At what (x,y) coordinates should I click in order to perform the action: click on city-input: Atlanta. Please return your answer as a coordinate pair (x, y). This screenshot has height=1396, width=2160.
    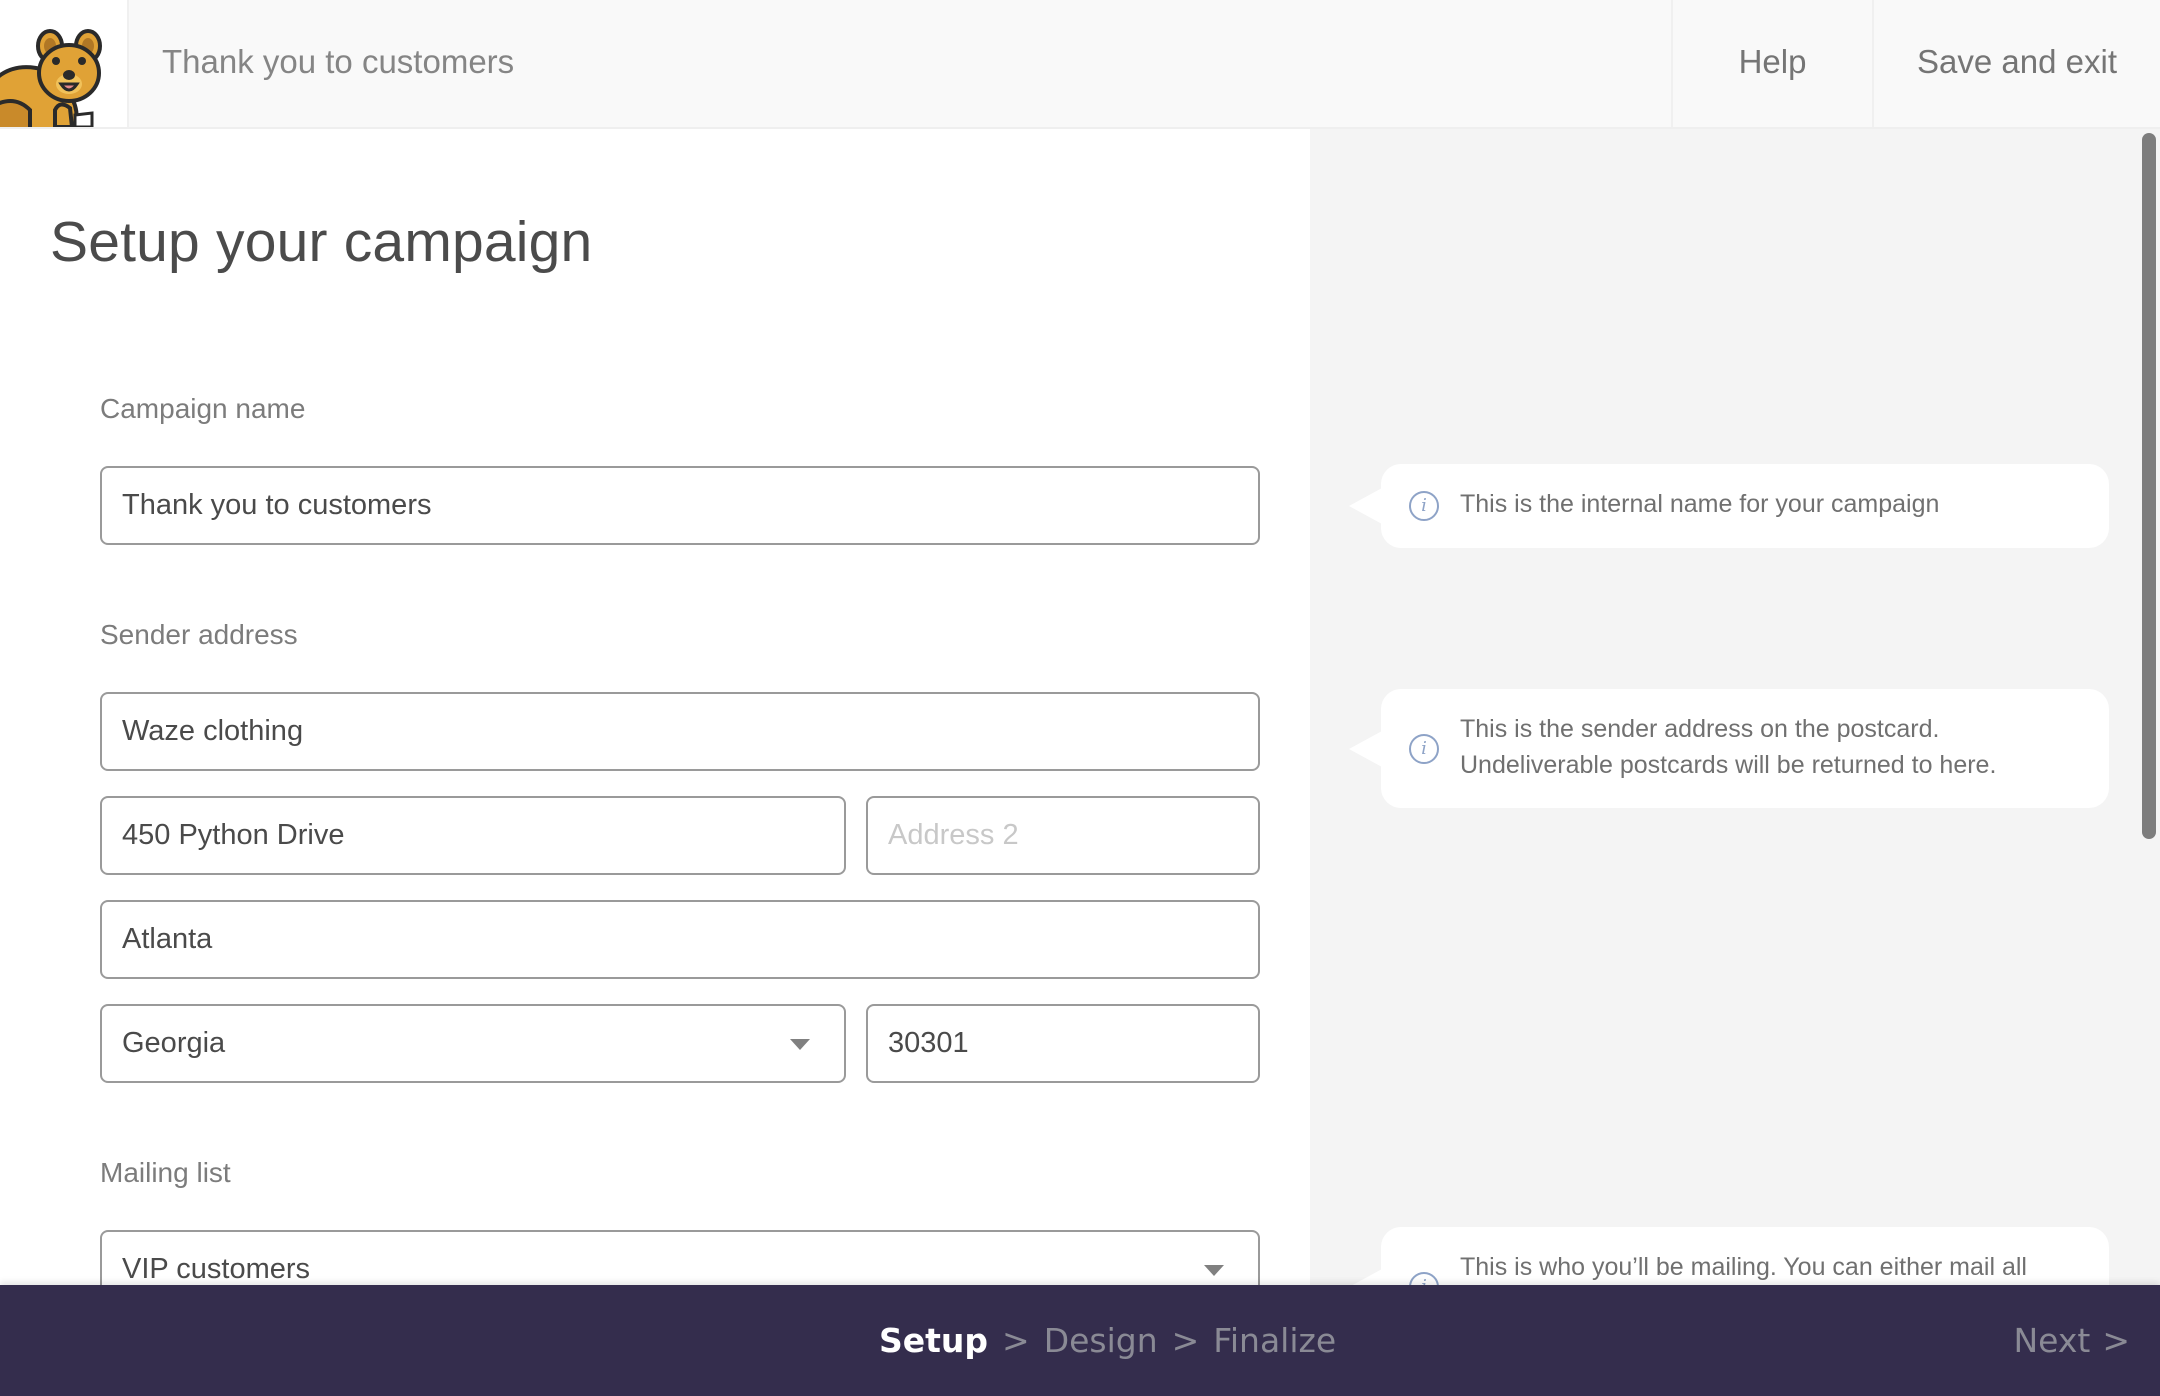
    Looking at the image, I should click on (680, 939).